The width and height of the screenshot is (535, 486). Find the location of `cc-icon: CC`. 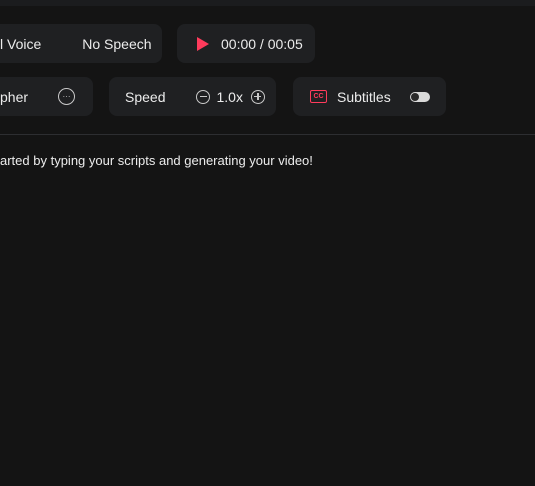

cc-icon: CC is located at coordinates (318, 96).